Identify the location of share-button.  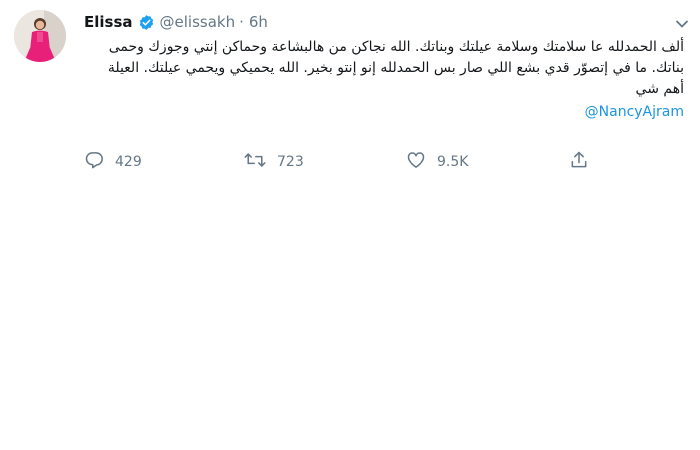
(579, 162).